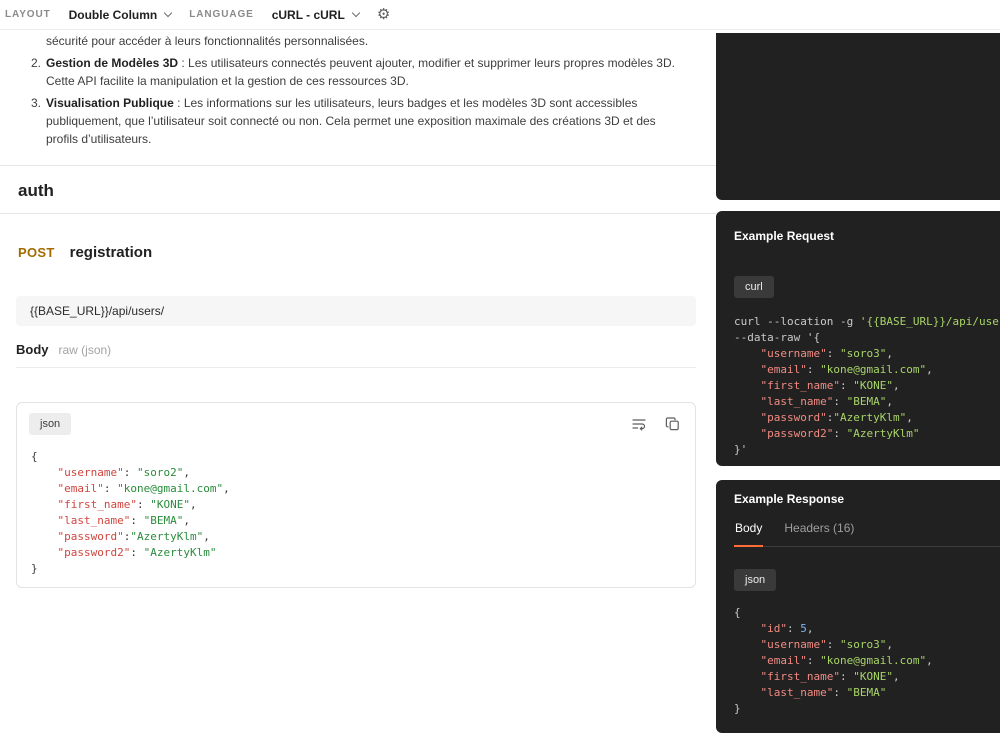 Image resolution: width=1000 pixels, height=750 pixels. I want to click on list-item-title: Visualisation Publique, so click(110, 103).